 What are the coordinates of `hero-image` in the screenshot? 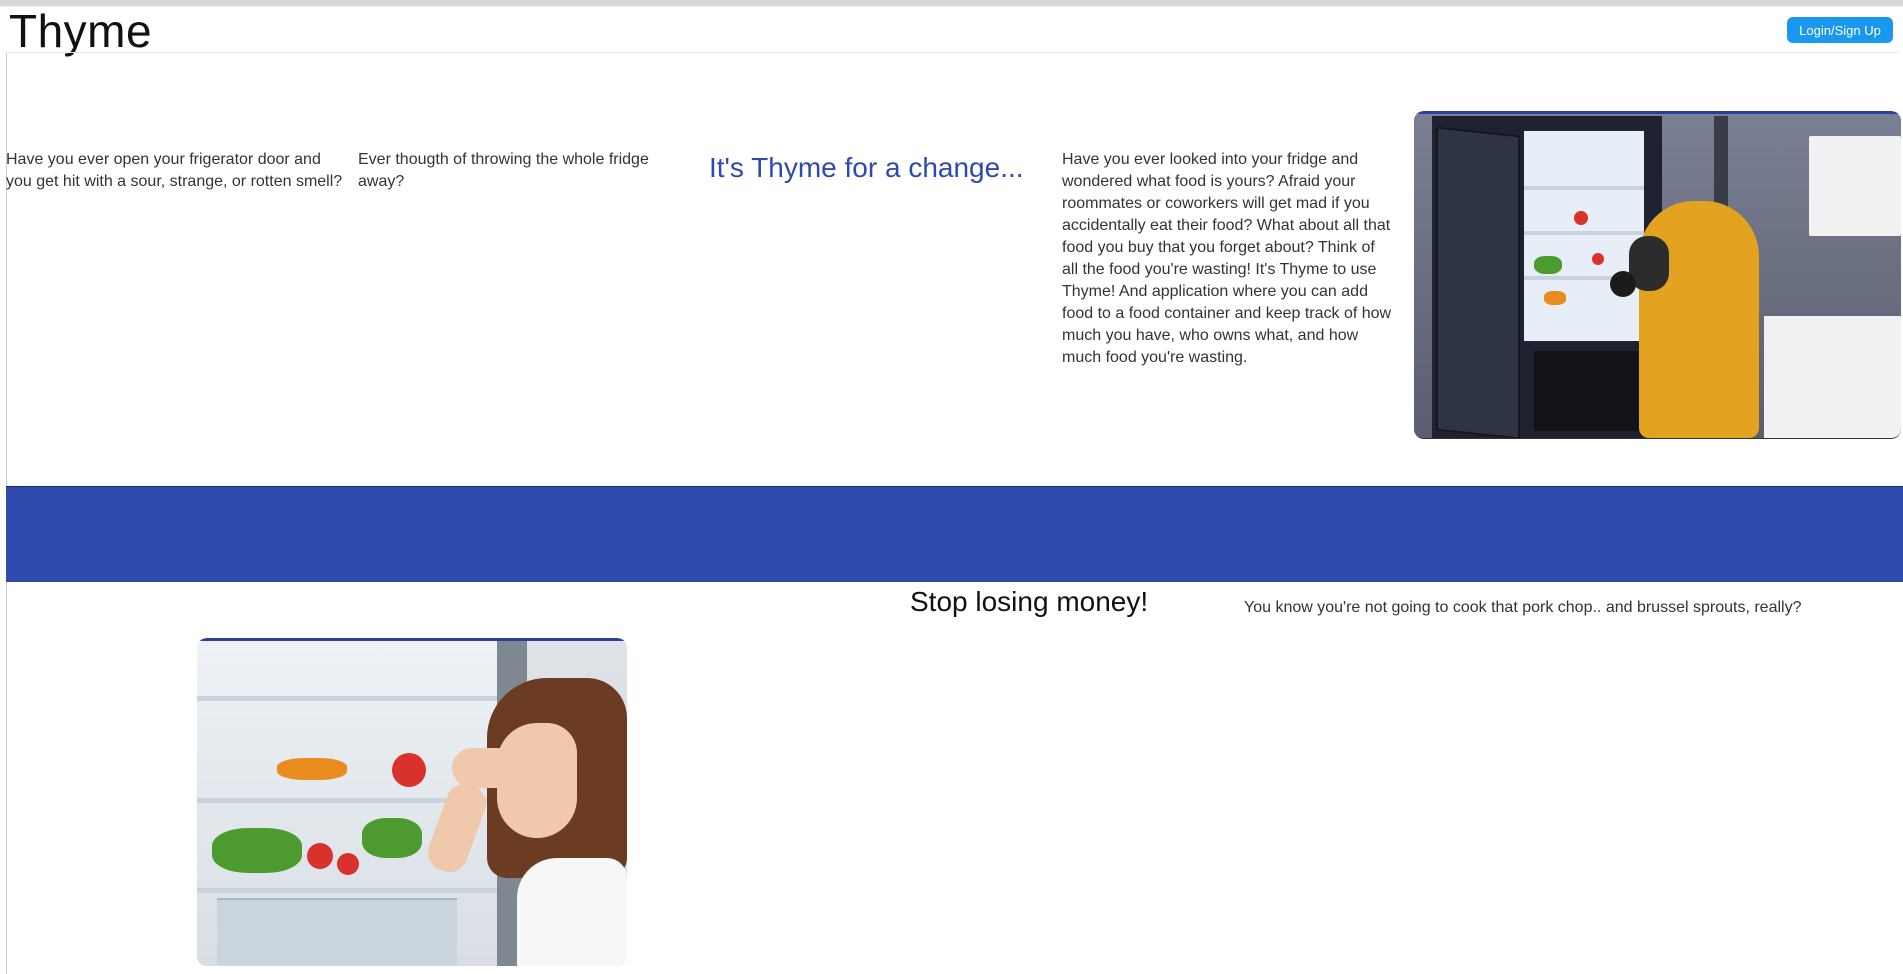 It's located at (1657, 275).